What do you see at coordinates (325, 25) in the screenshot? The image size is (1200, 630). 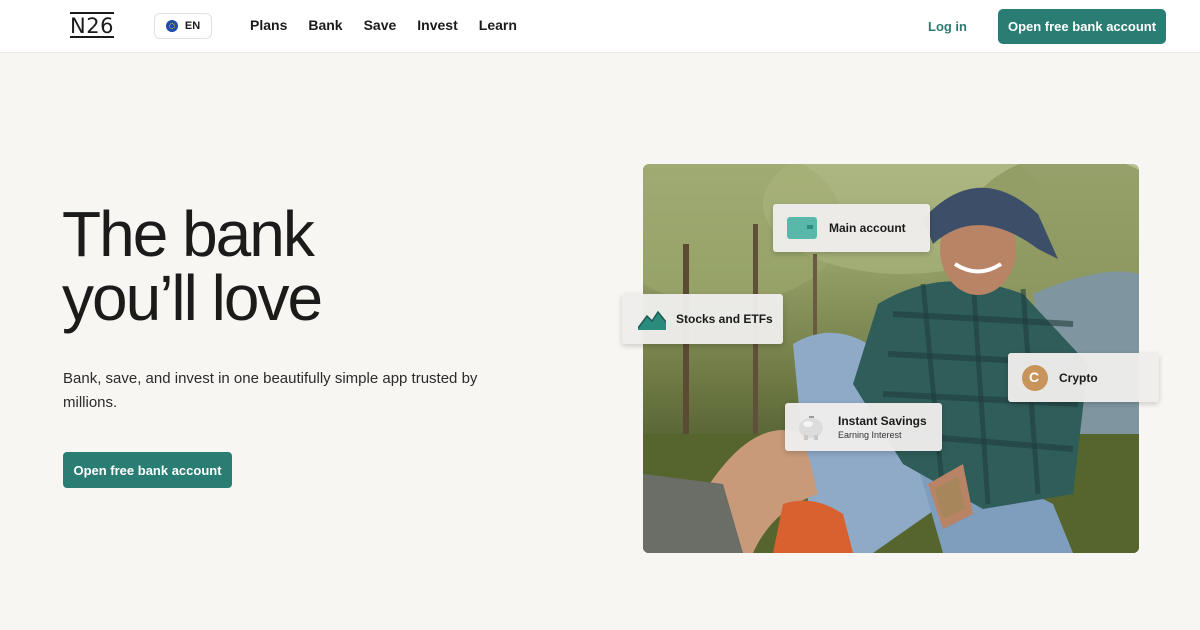 I see `nav-item-bank: Bank` at bounding box center [325, 25].